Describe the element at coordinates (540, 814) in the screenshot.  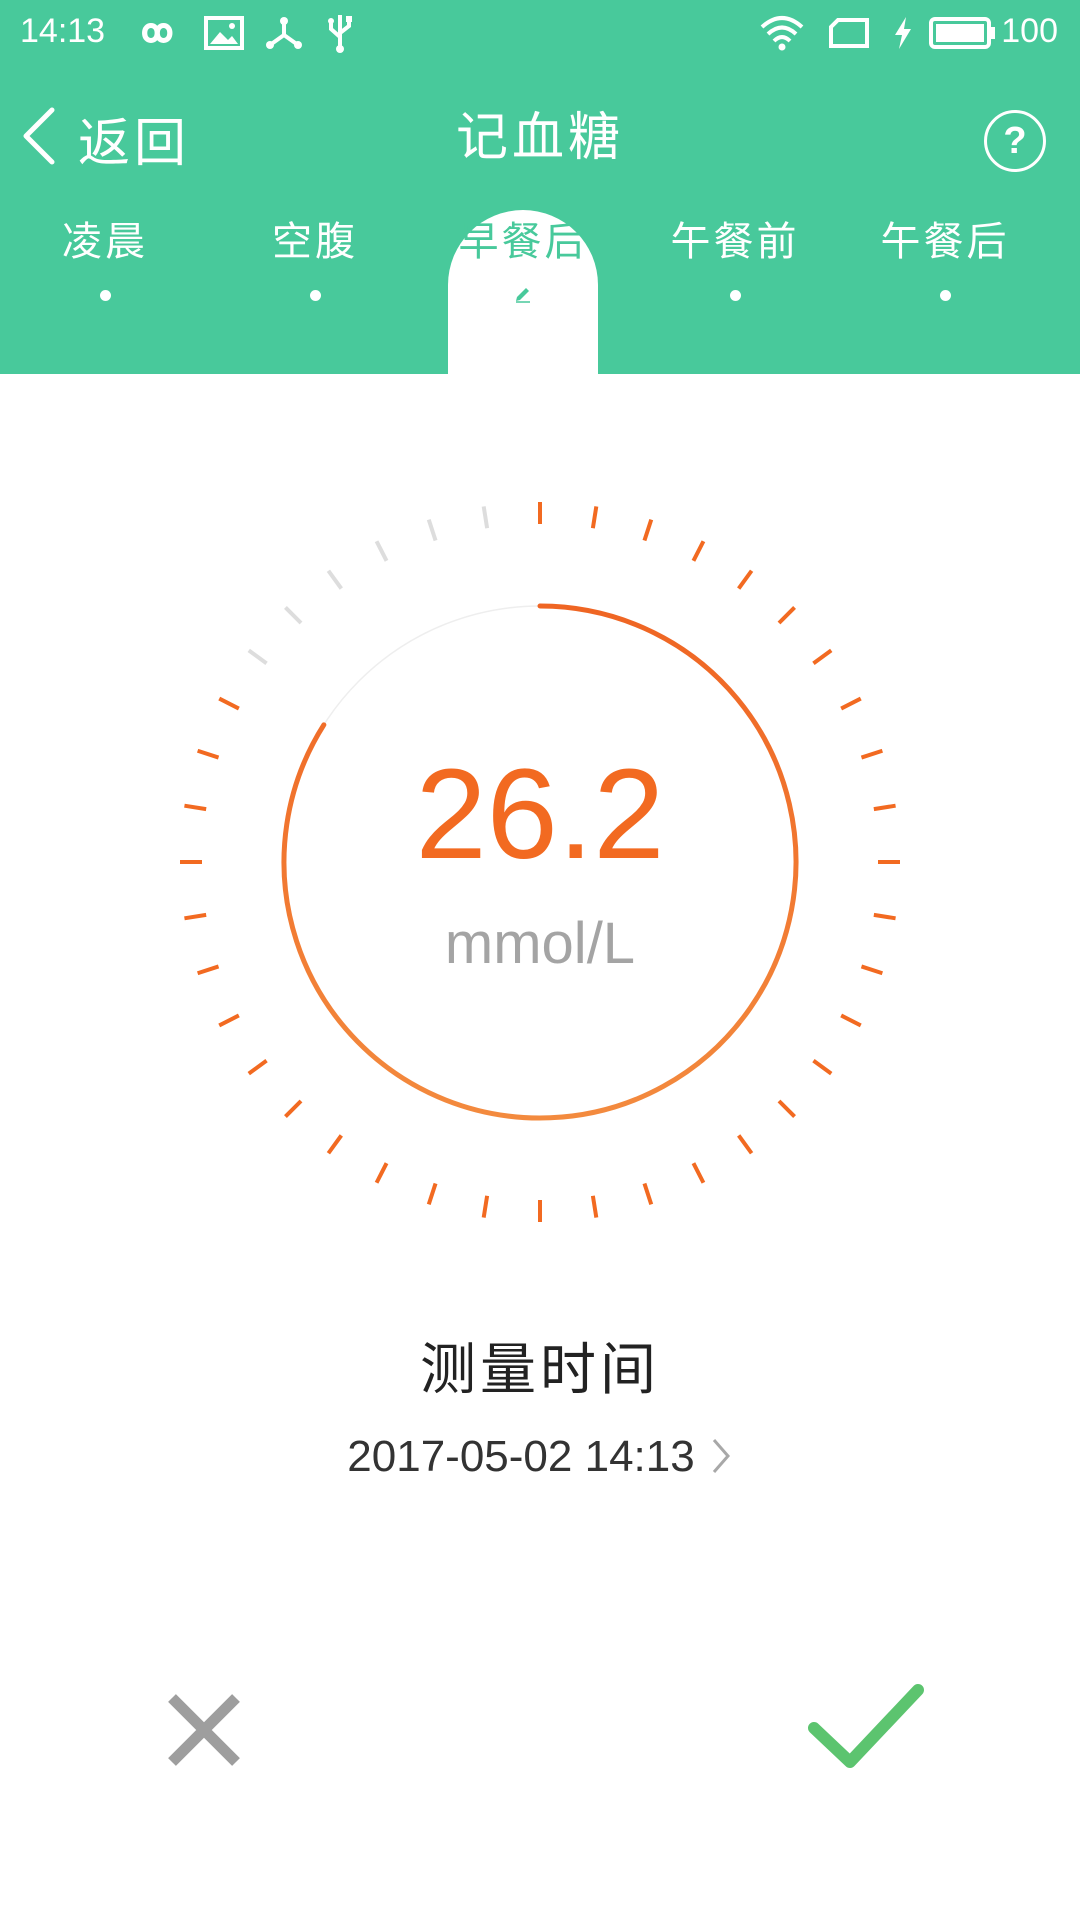
I see `glucose-value: 26.2` at that location.